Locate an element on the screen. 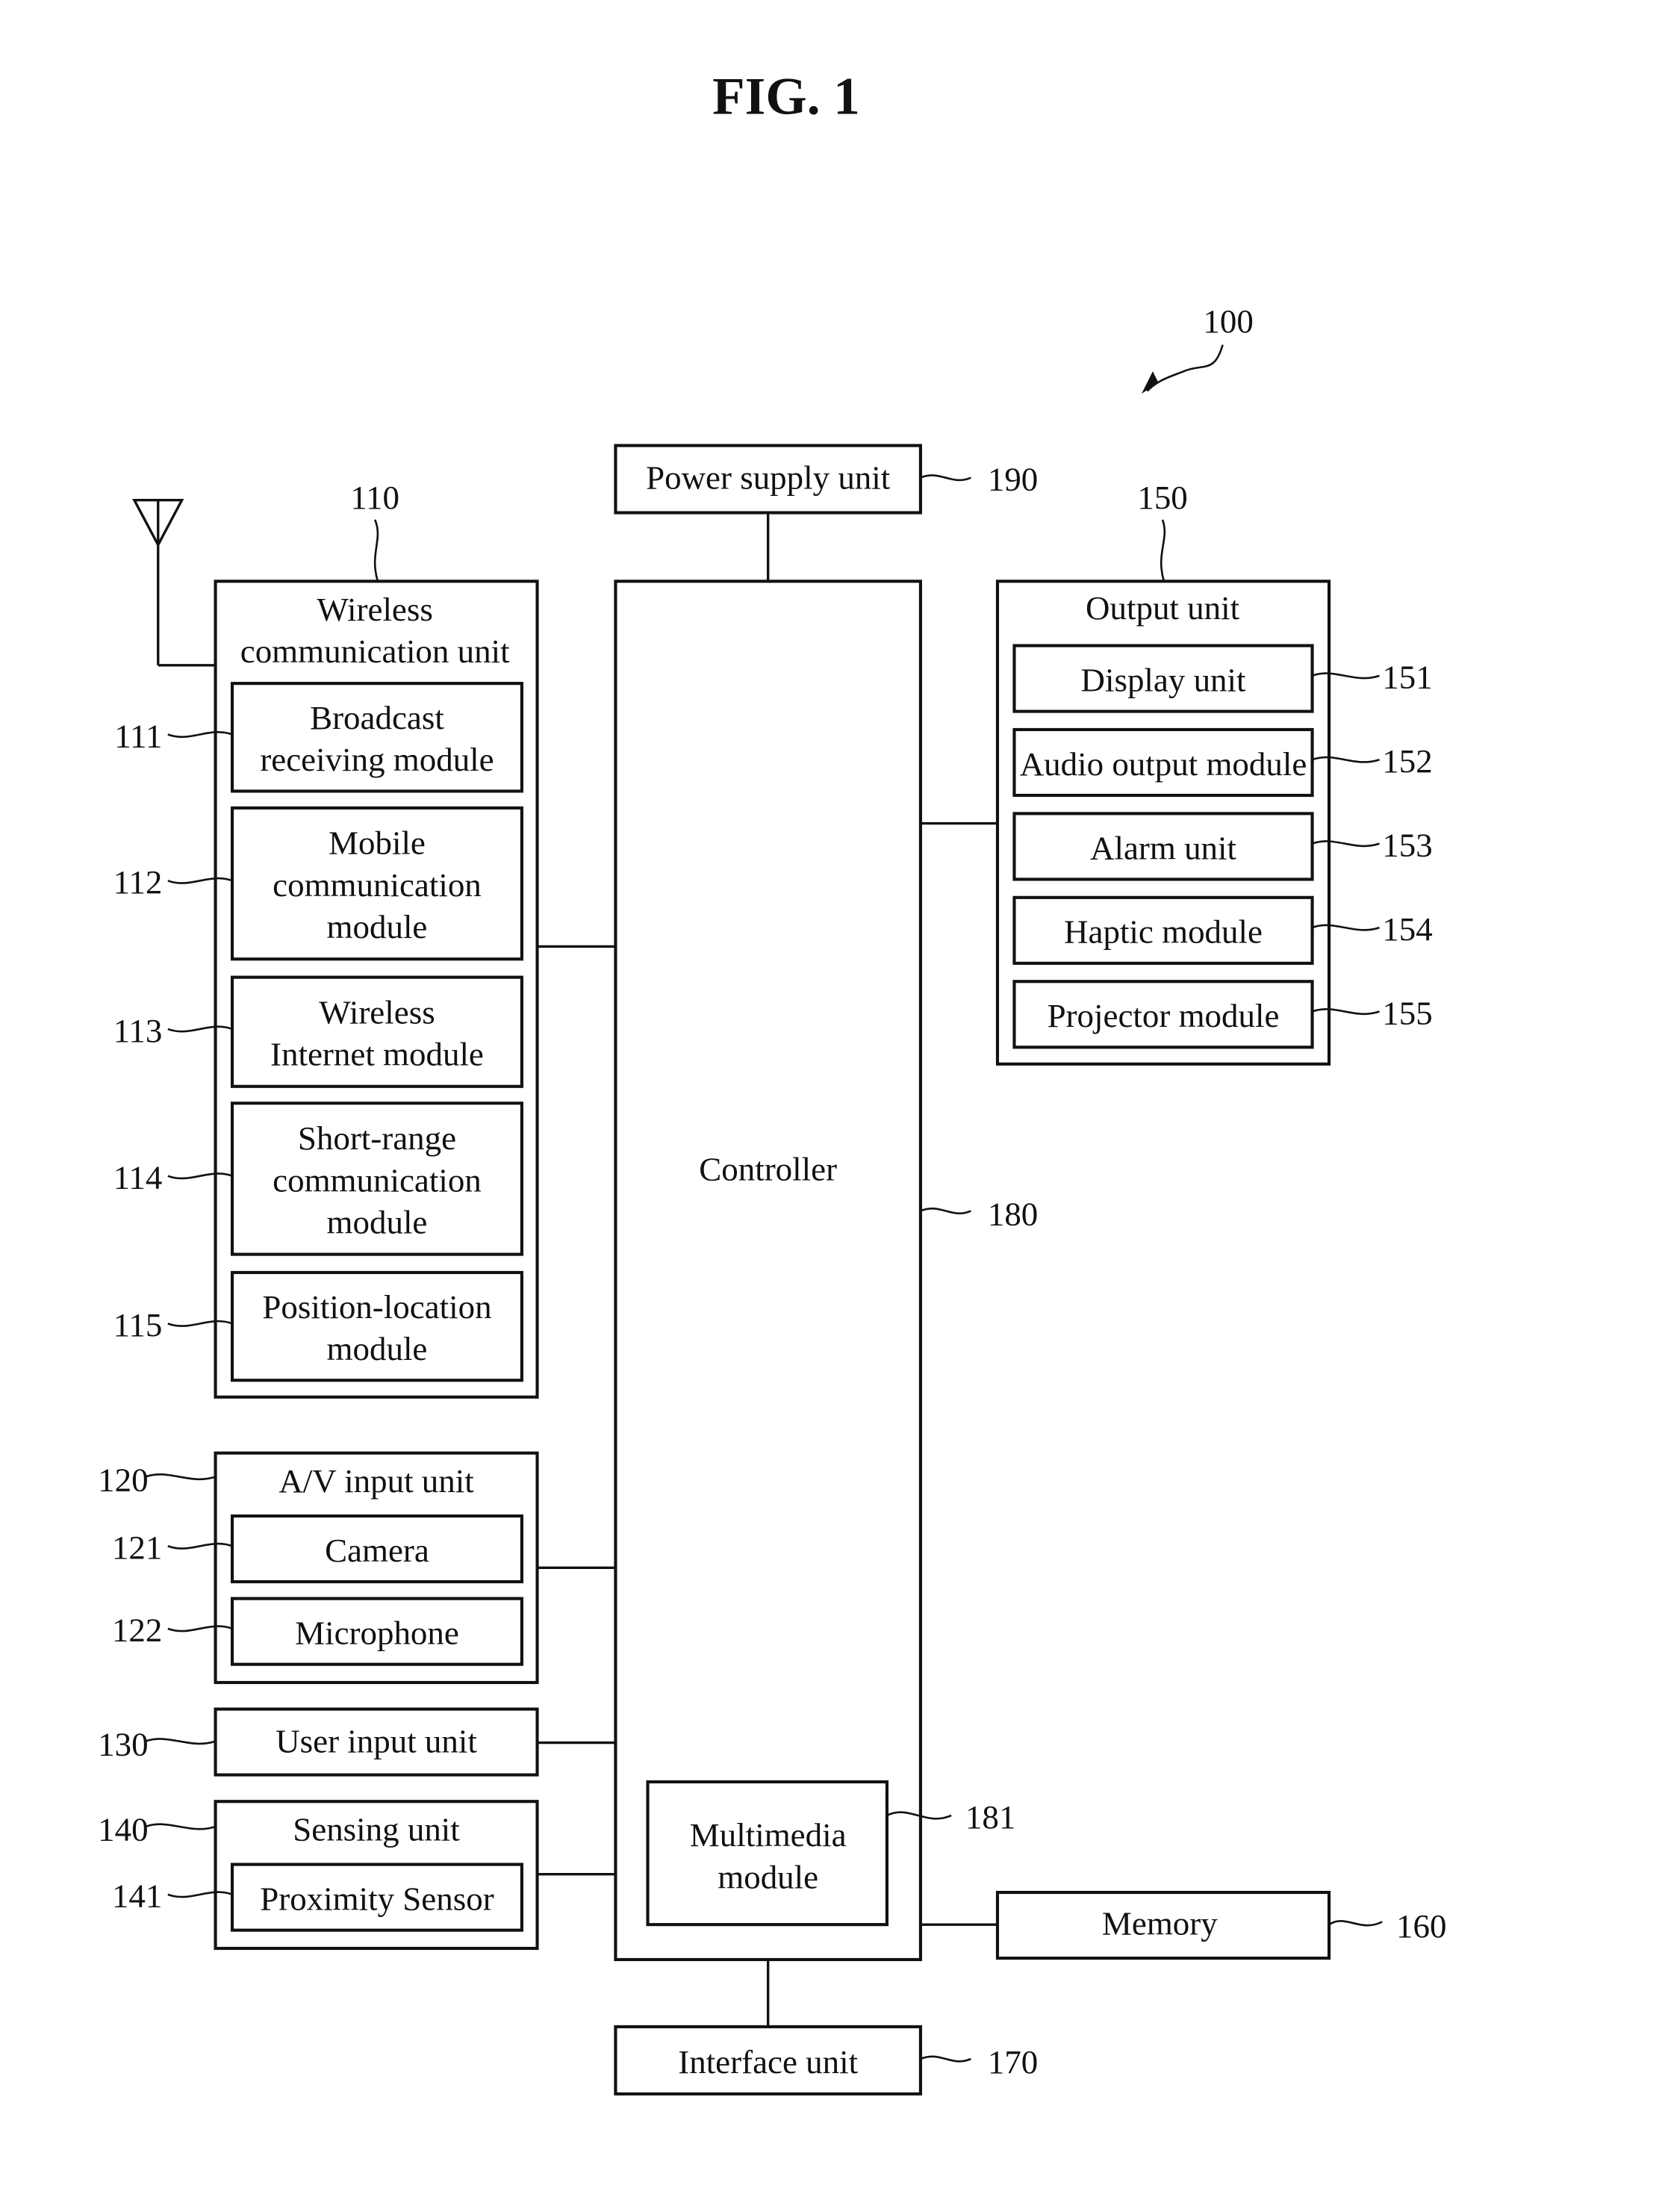  output-module-152-label-line1: Audio output module is located at coordinates (1163, 764).